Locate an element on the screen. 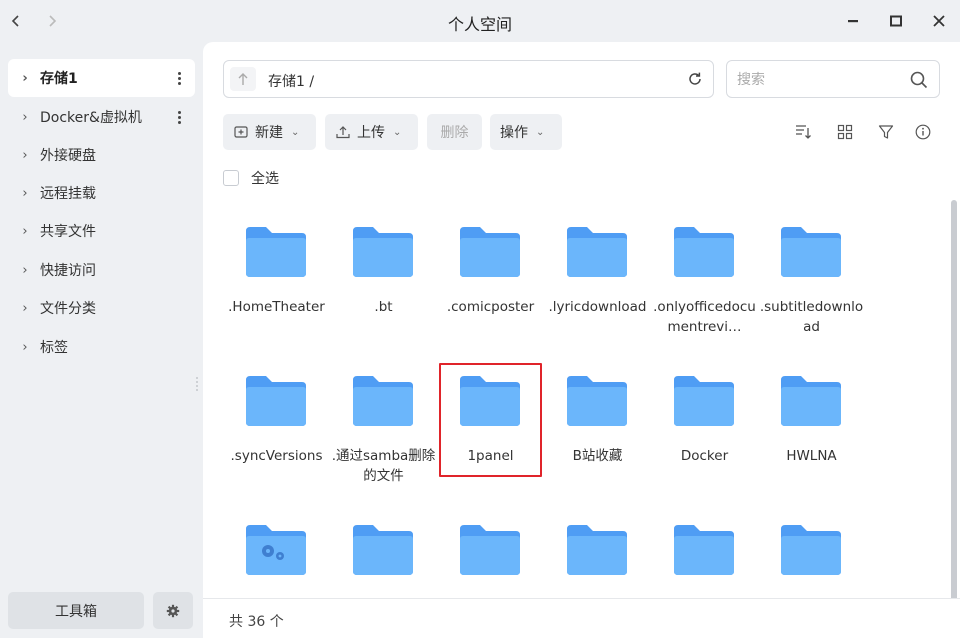 The width and height of the screenshot is (960, 638). actions-button: 操作 ⌄ is located at coordinates (526, 132).